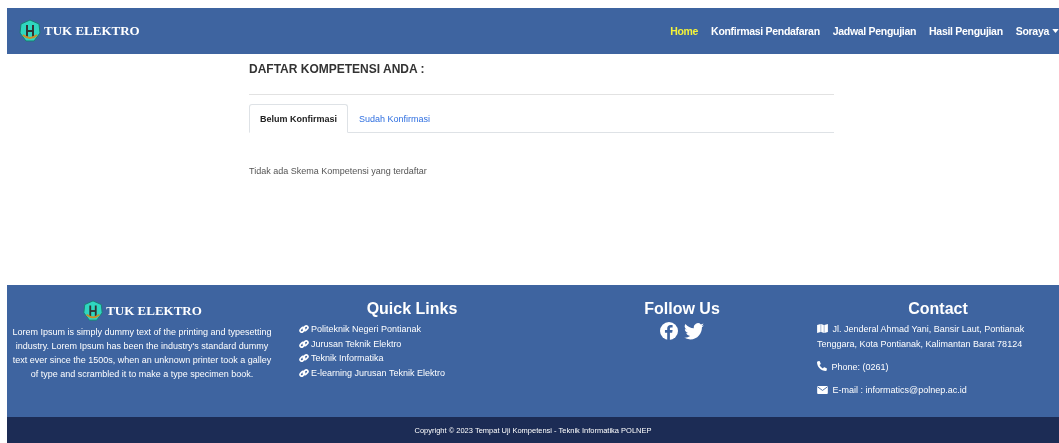  What do you see at coordinates (921, 337) in the screenshot?
I see `contact-text: Jl. Jenderal Ahmad Yani, Bansir Laut, Pontianak Tenggara, Kota Pontianak, Kalimantan Barat 78124` at bounding box center [921, 337].